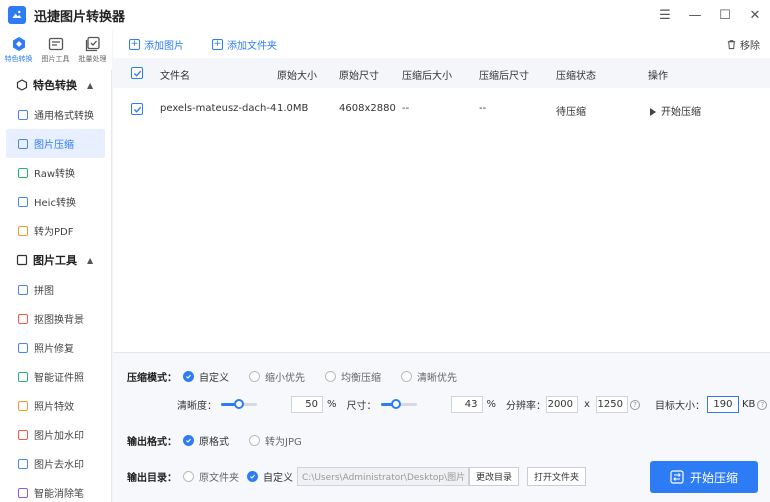 The height and width of the screenshot is (502, 770). I want to click on iconbar-image-tools: 图片工具, so click(55, 50).